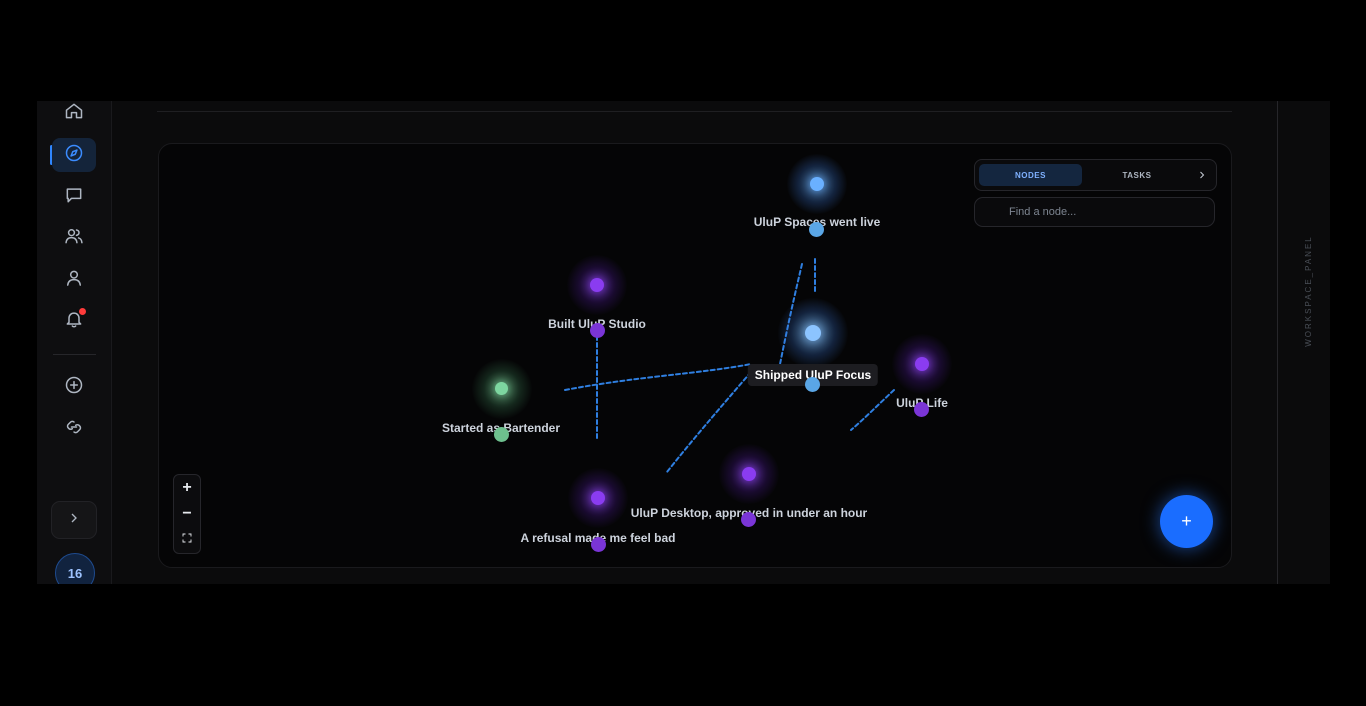 This screenshot has width=1366, height=706. I want to click on zoom-in-button: +, so click(187, 488).